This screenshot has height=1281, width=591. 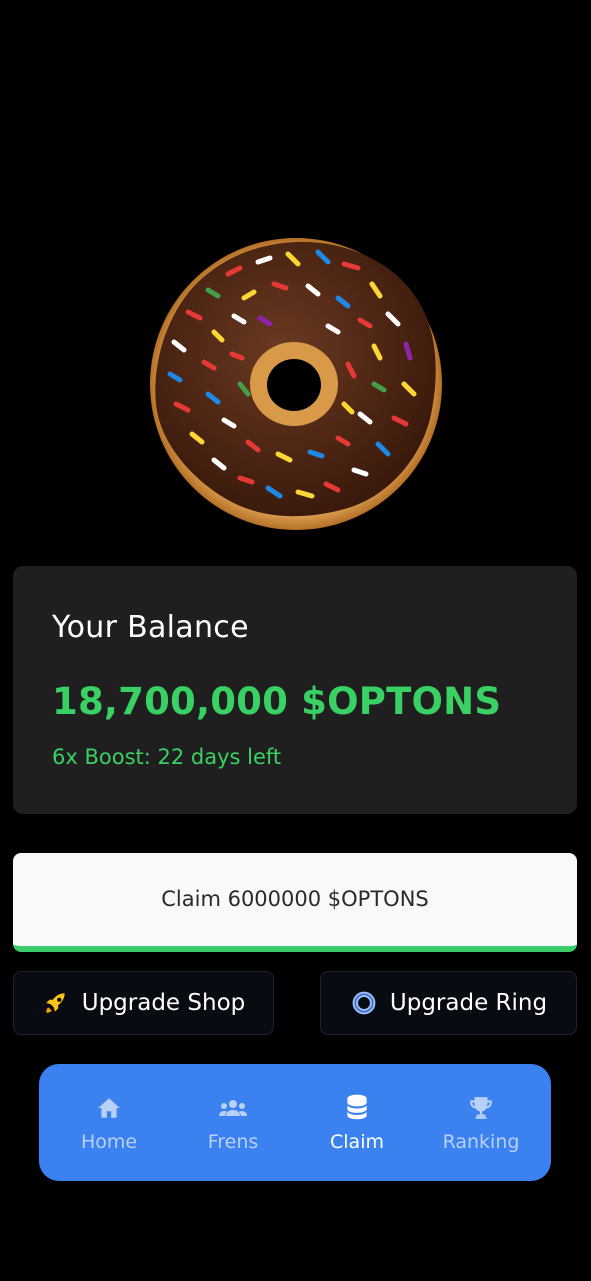 I want to click on nav-item-ranking: Ranking, so click(x=481, y=1123).